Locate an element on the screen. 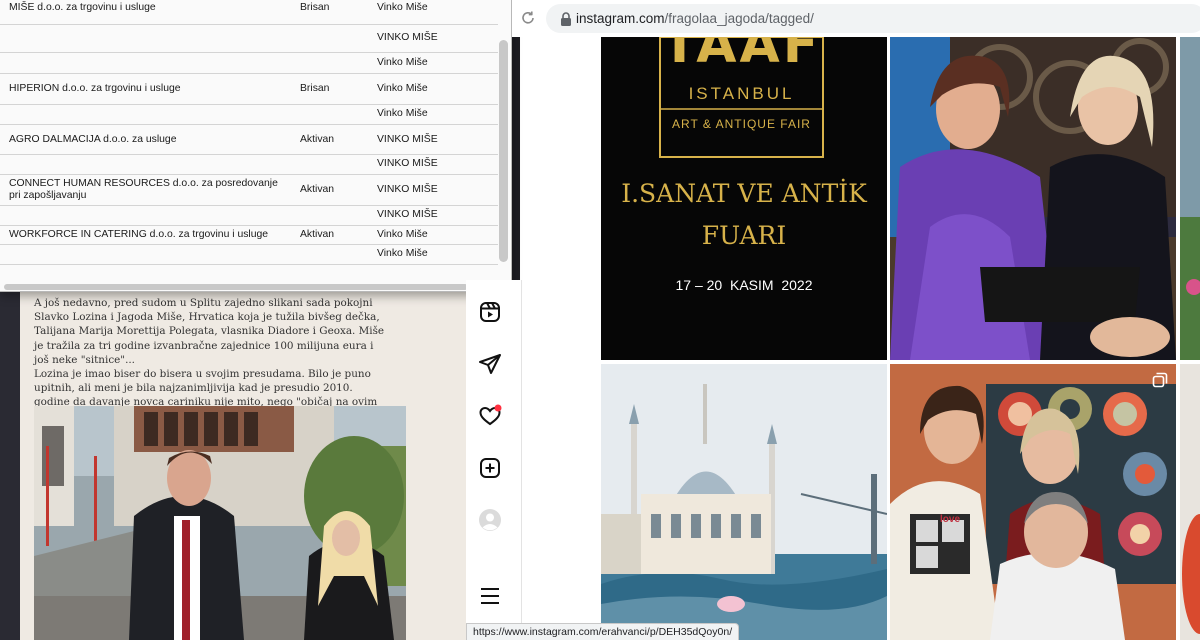  reels-icon is located at coordinates (490, 312).